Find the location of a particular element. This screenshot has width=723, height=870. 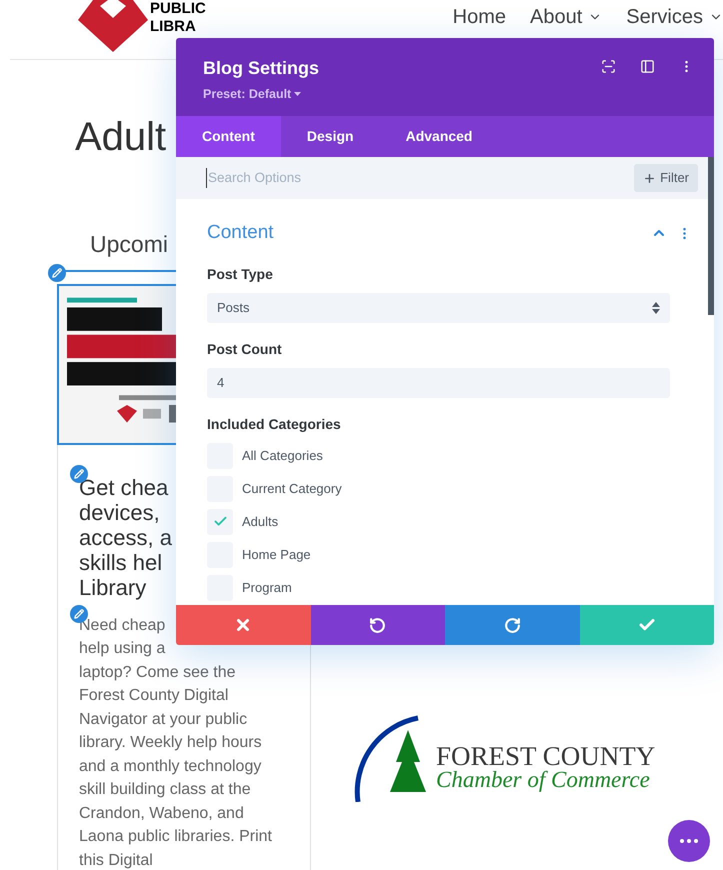

checkbox-label: Adults is located at coordinates (260, 521).